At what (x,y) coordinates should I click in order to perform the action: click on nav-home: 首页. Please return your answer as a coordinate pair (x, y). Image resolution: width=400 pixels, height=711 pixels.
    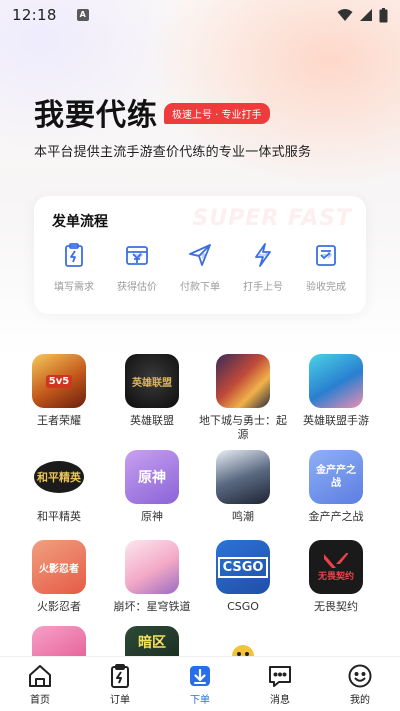
    Looking at the image, I should click on (40, 684).